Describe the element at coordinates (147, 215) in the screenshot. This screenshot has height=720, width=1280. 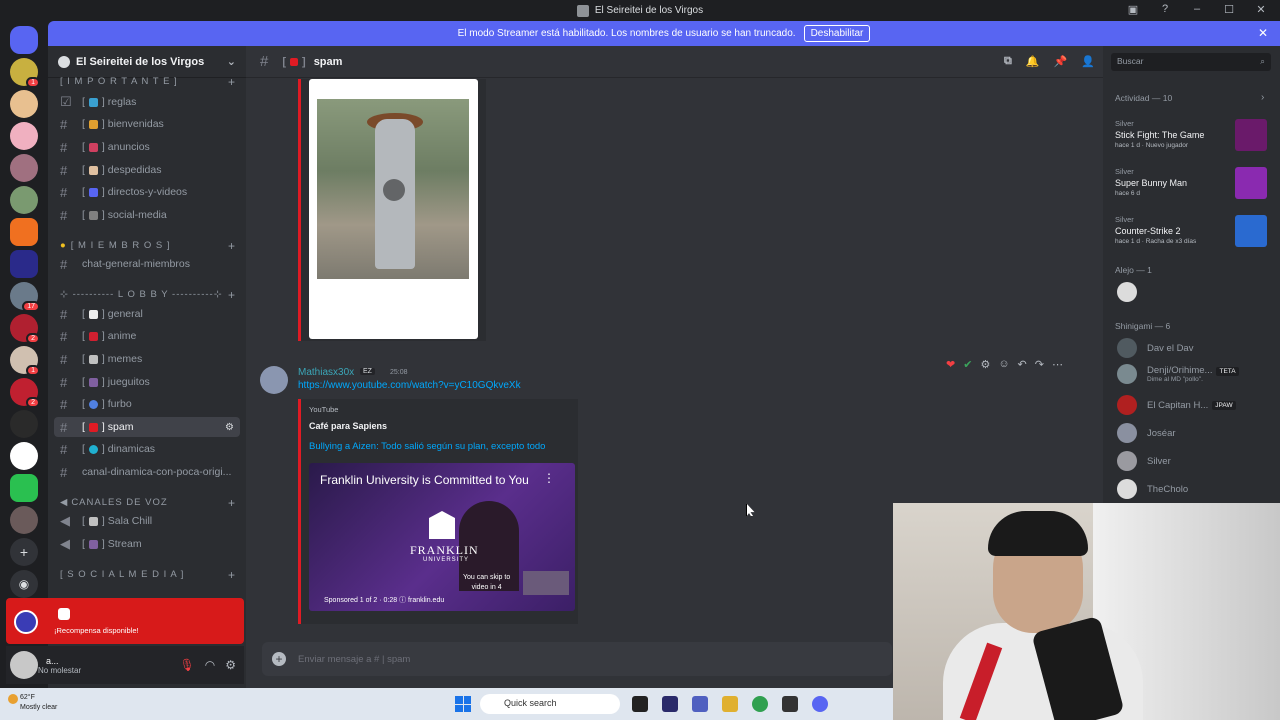
I see `channel-social-media: #[] social-media` at that location.